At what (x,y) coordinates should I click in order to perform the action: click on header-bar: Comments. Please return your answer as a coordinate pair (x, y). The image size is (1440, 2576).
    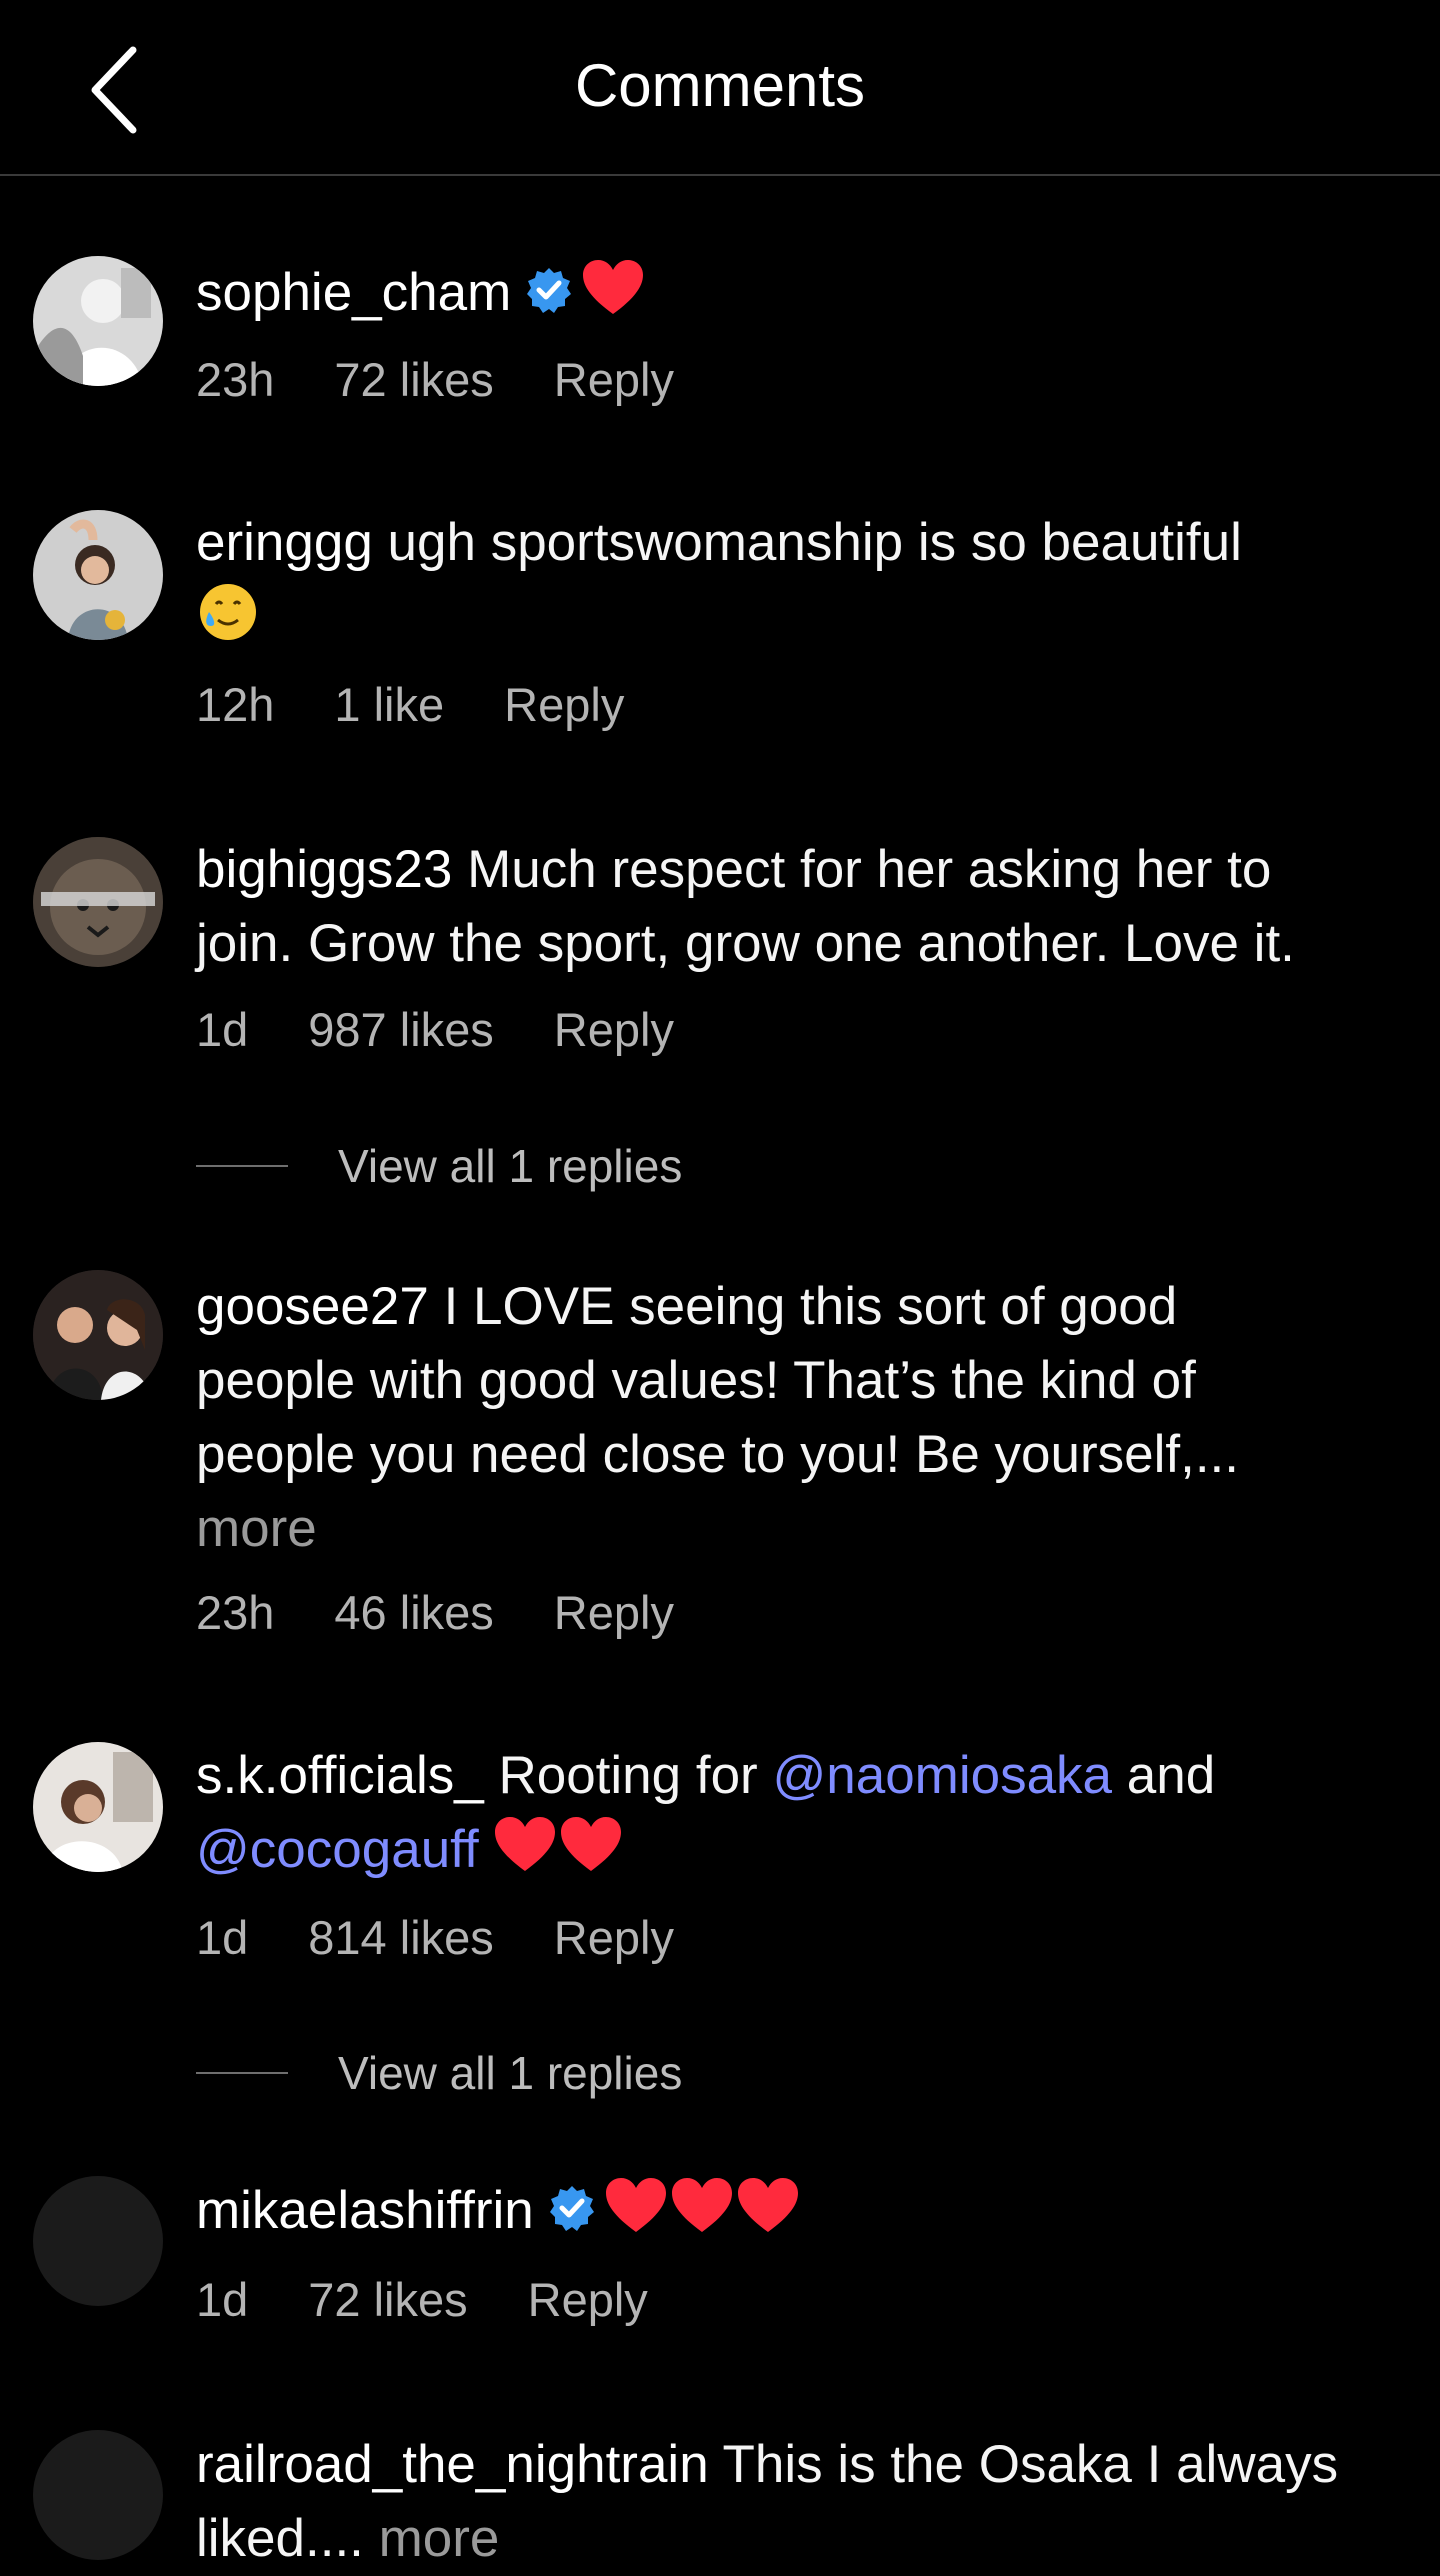
    Looking at the image, I should click on (720, 88).